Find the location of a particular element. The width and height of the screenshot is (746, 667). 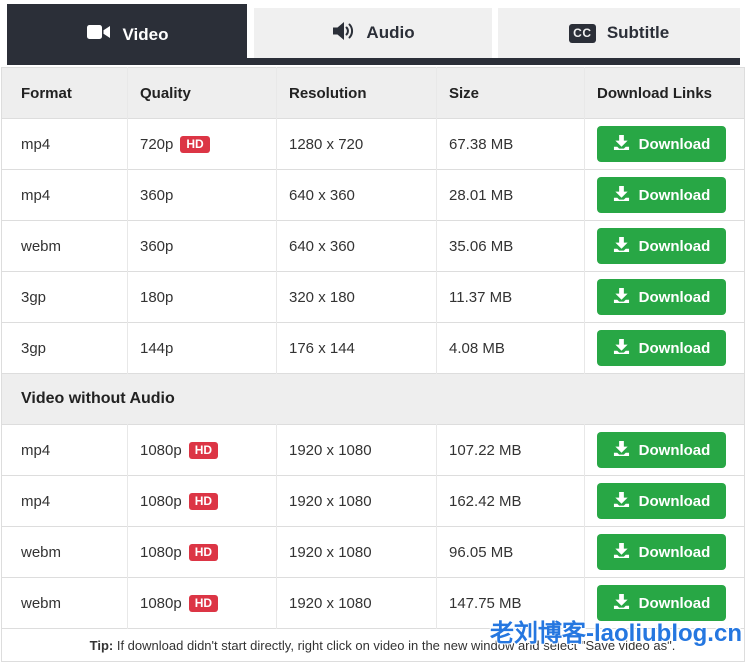

size-cell: 96.05 MB is located at coordinates (510, 552).